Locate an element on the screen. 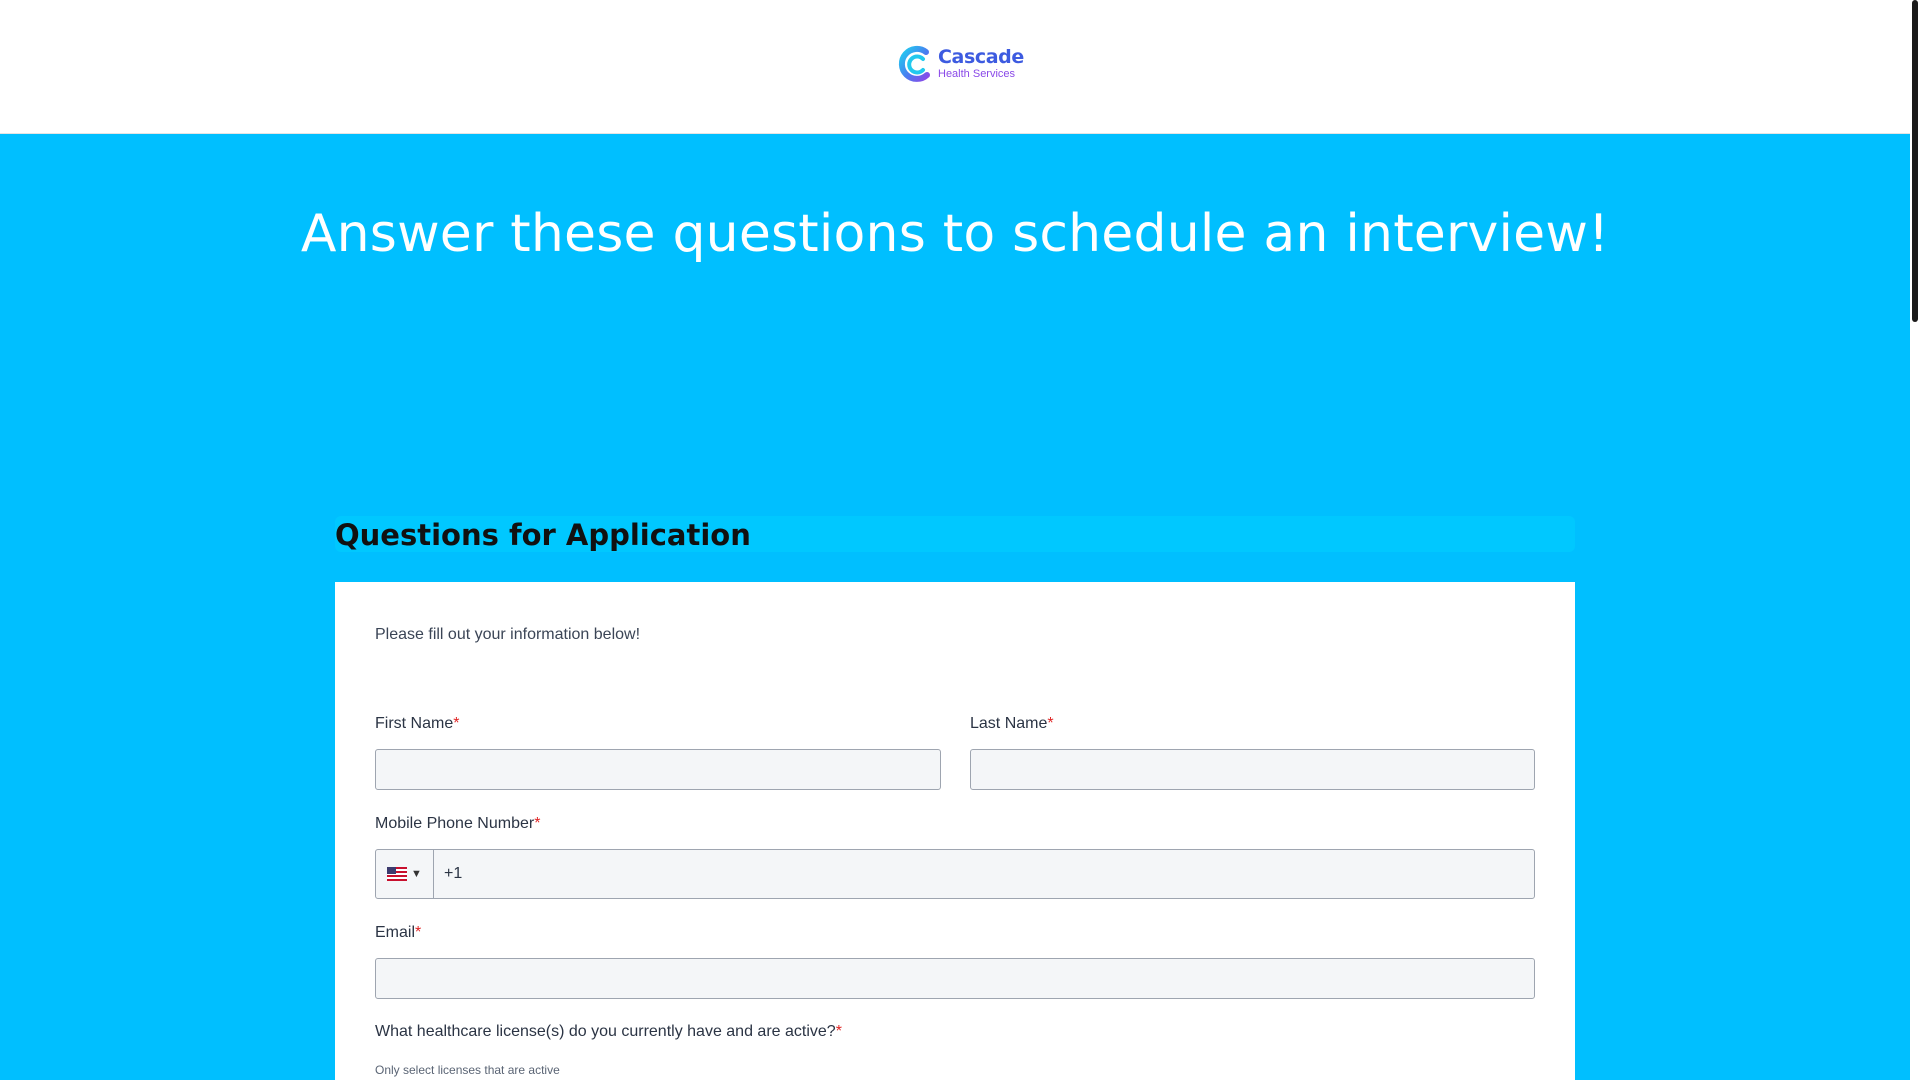  phone-label: Mobile Phone Number* is located at coordinates (457, 824).